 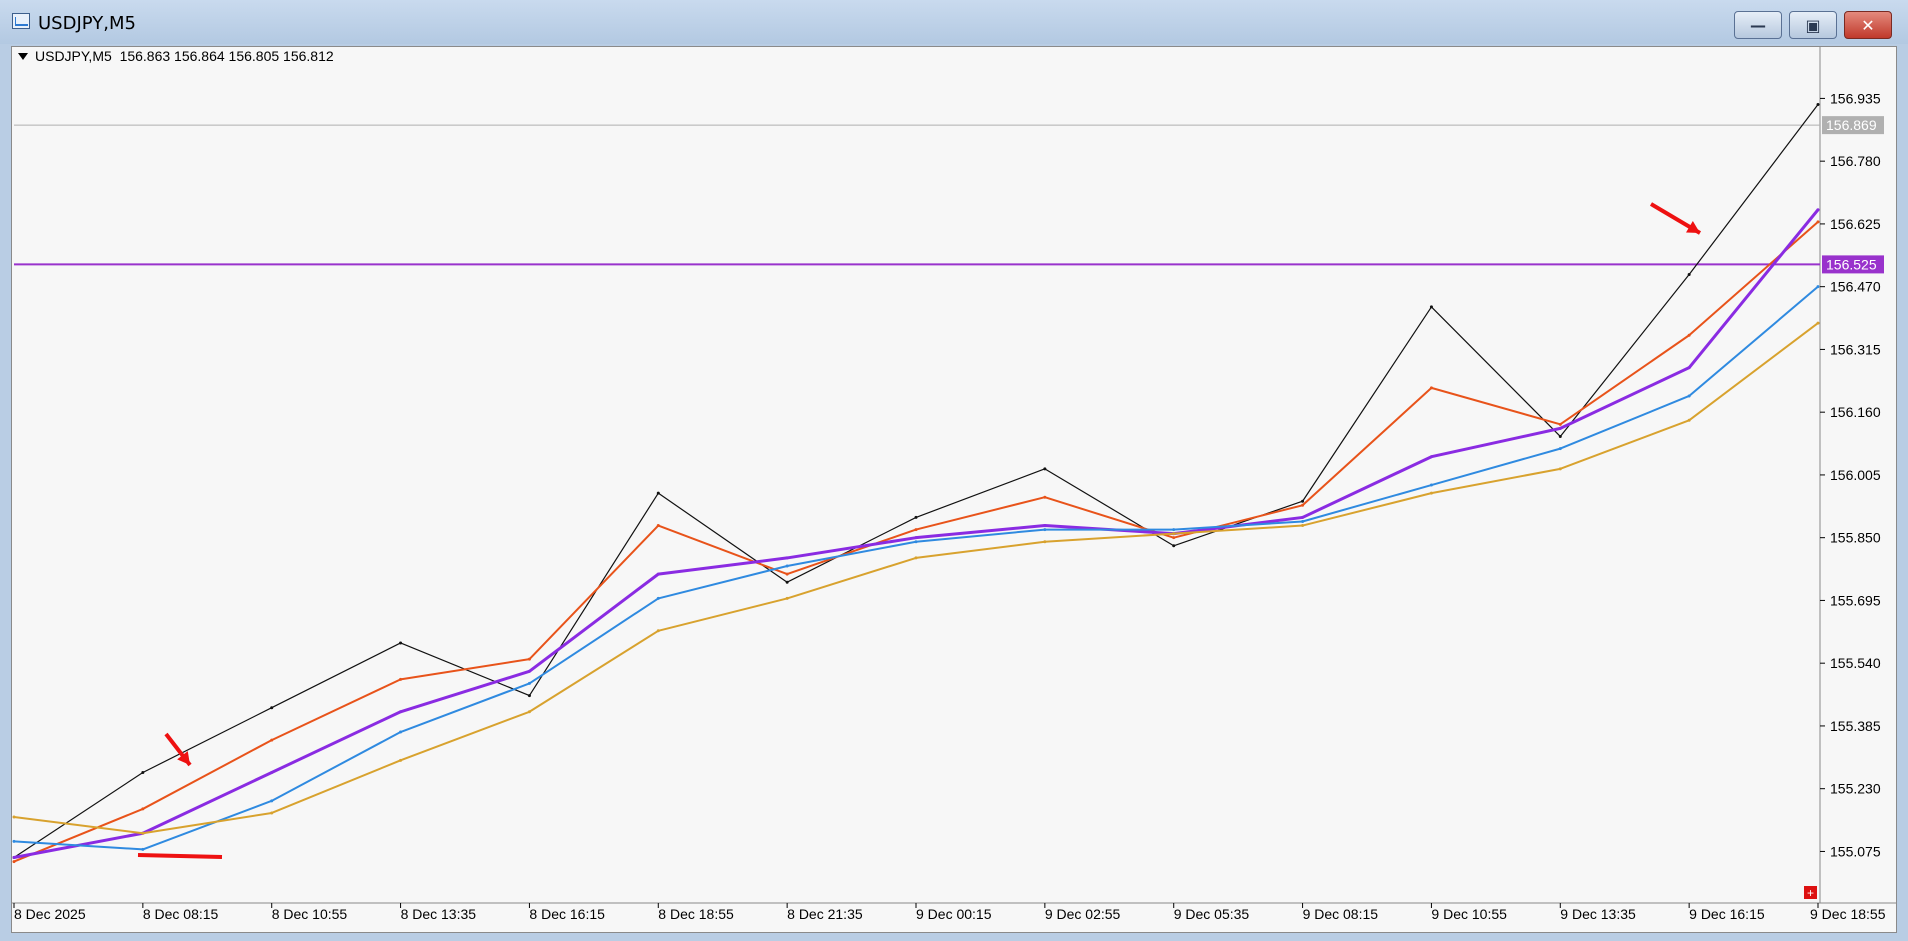 I want to click on y-tick-label: 156.005, so click(x=1855, y=475).